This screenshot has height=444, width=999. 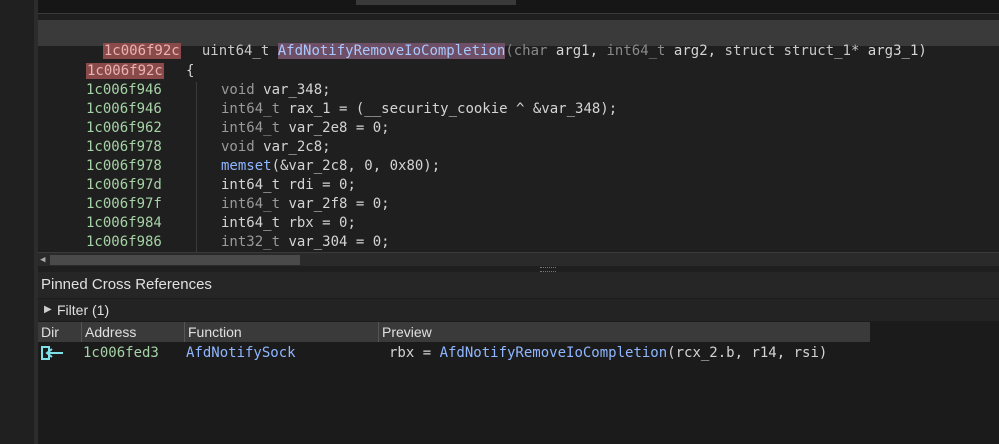 What do you see at coordinates (52, 353) in the screenshot?
I see `incoming-arrow-icon` at bounding box center [52, 353].